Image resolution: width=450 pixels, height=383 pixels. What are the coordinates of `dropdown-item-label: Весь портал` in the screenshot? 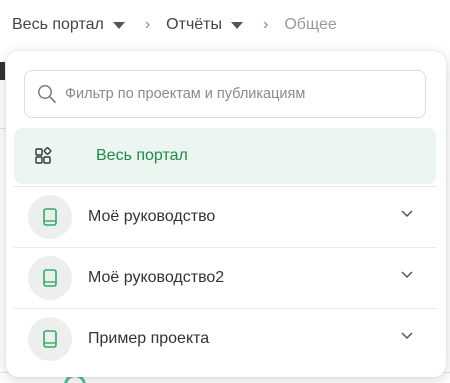 It's located at (142, 155).